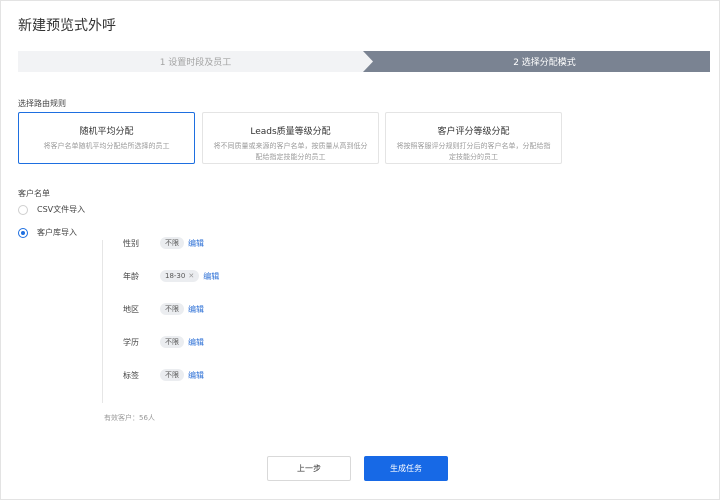 The image size is (720, 500). I want to click on filter-row-gender: 性别 不限 编辑, so click(163, 243).